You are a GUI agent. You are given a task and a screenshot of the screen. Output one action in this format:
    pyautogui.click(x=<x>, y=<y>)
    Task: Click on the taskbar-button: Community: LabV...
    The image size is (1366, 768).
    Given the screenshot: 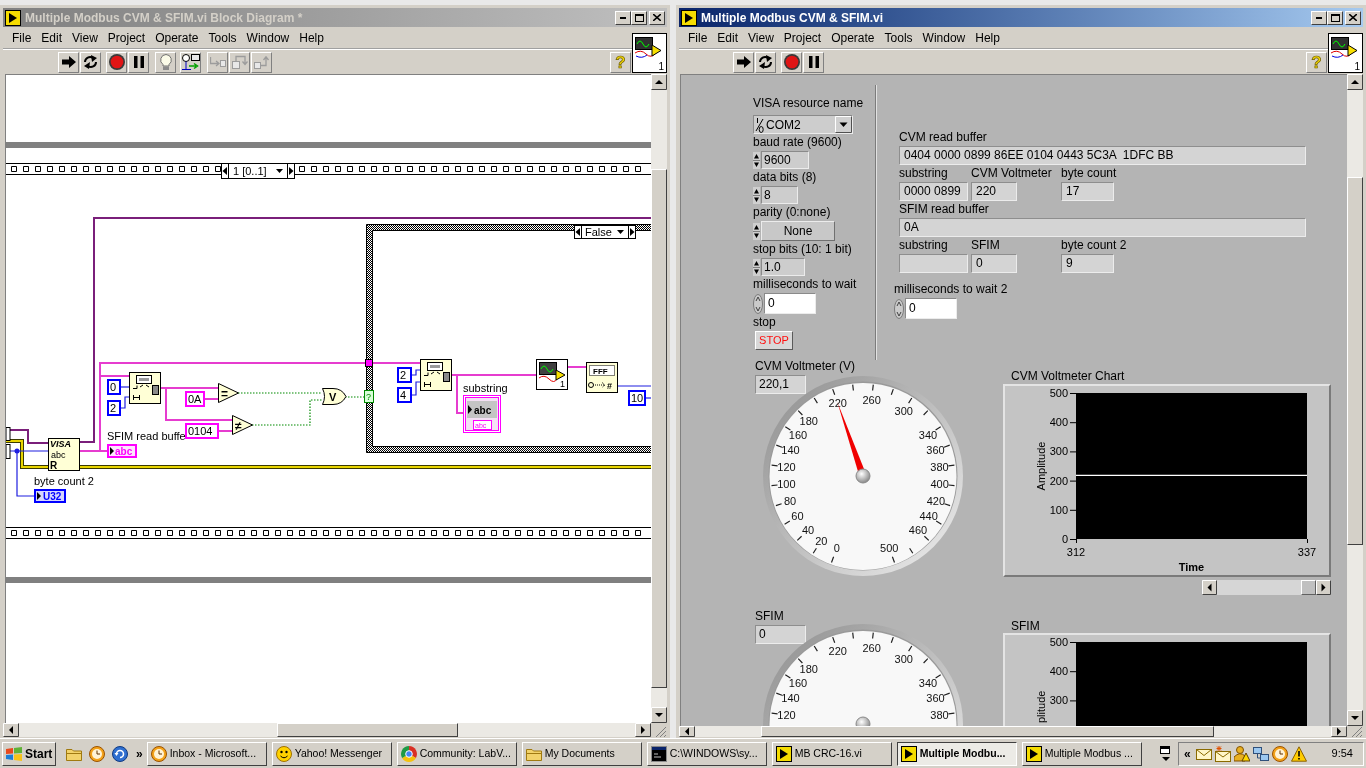 What is the action you would take?
    pyautogui.click(x=456, y=753)
    